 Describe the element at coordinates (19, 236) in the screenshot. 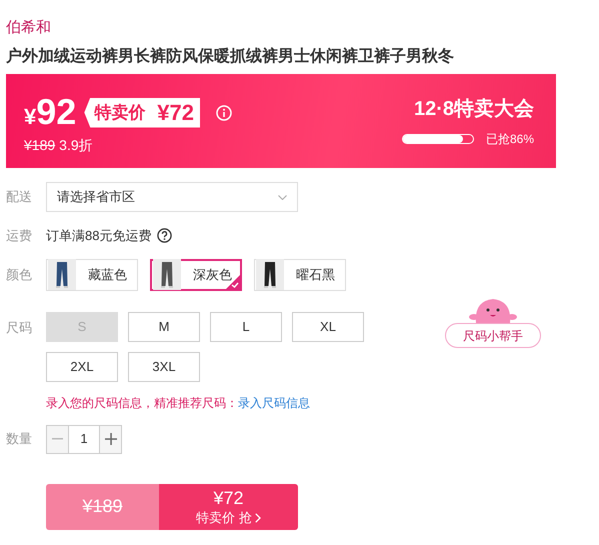

I see `shipping-label: 运费` at that location.